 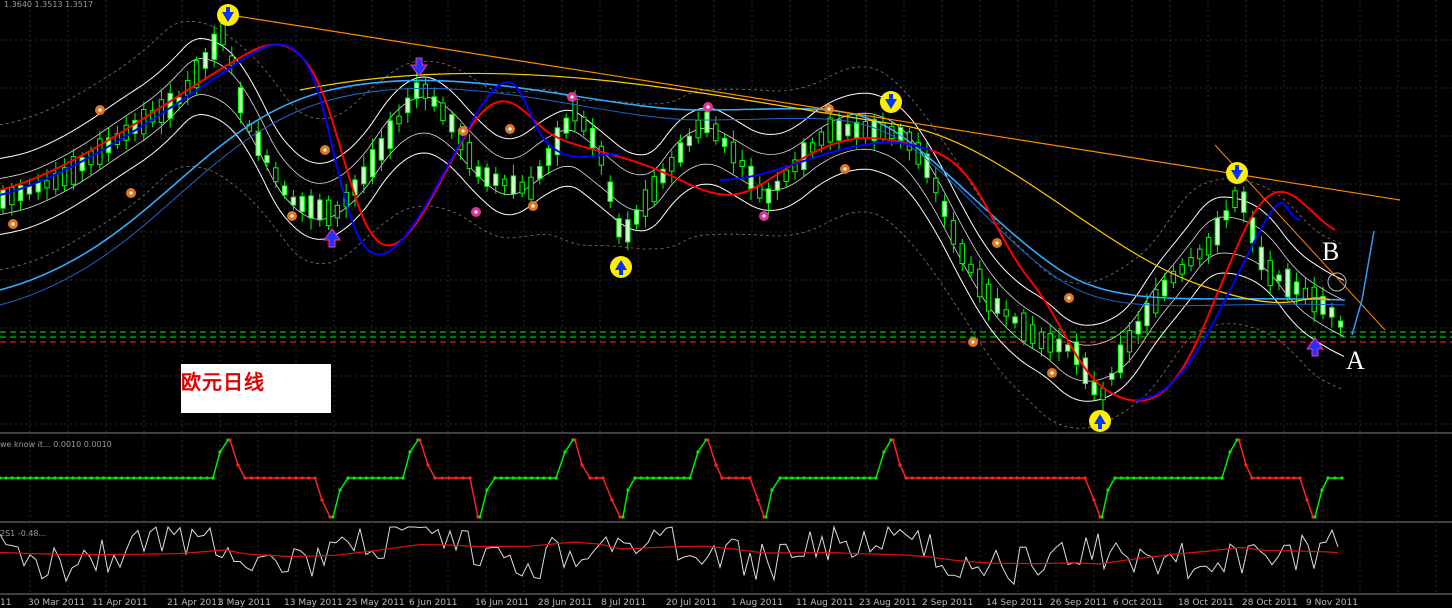 I want to click on price-level-lines, so click(x=726, y=337).